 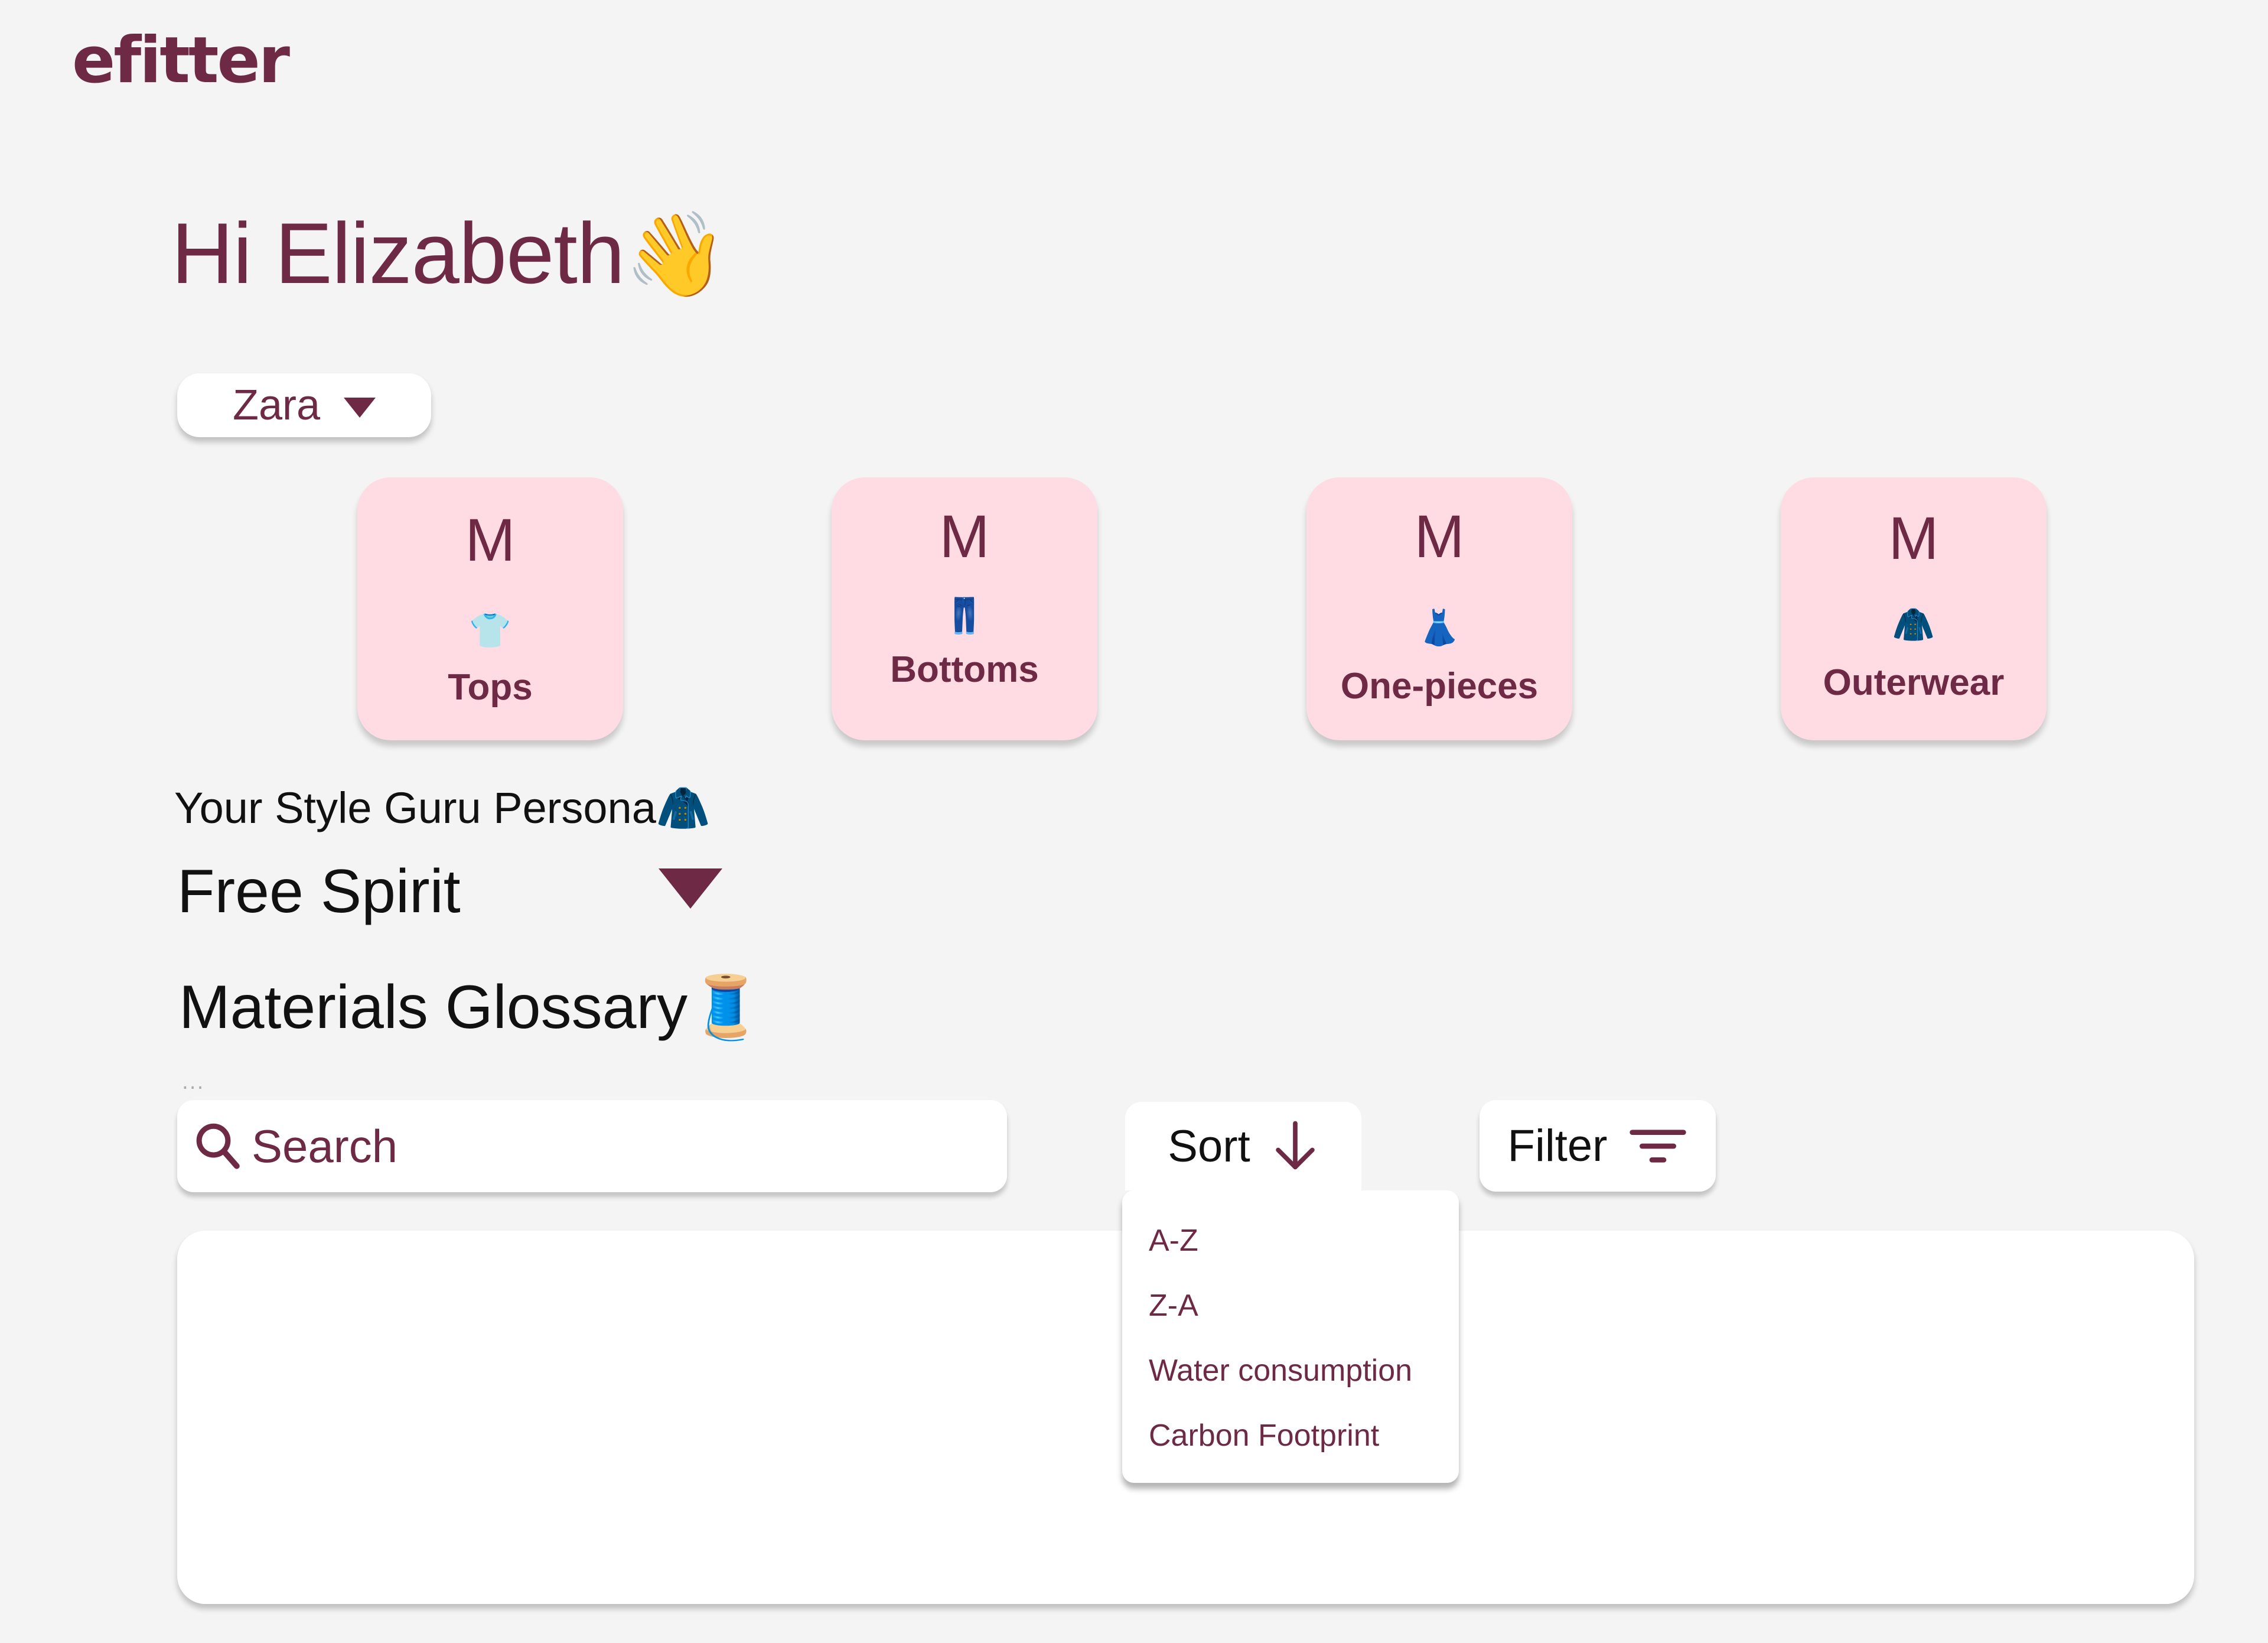 I want to click on persona-dropdown-value: Free Spirit, so click(x=319, y=892).